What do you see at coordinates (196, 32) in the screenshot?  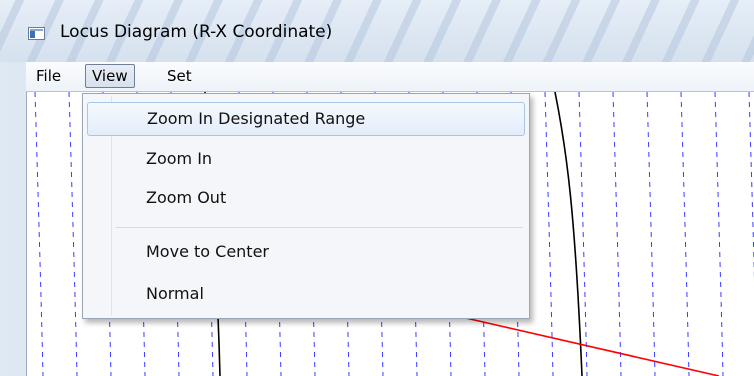 I see `window-title: Locus Diagram (R-X Coordinate)` at bounding box center [196, 32].